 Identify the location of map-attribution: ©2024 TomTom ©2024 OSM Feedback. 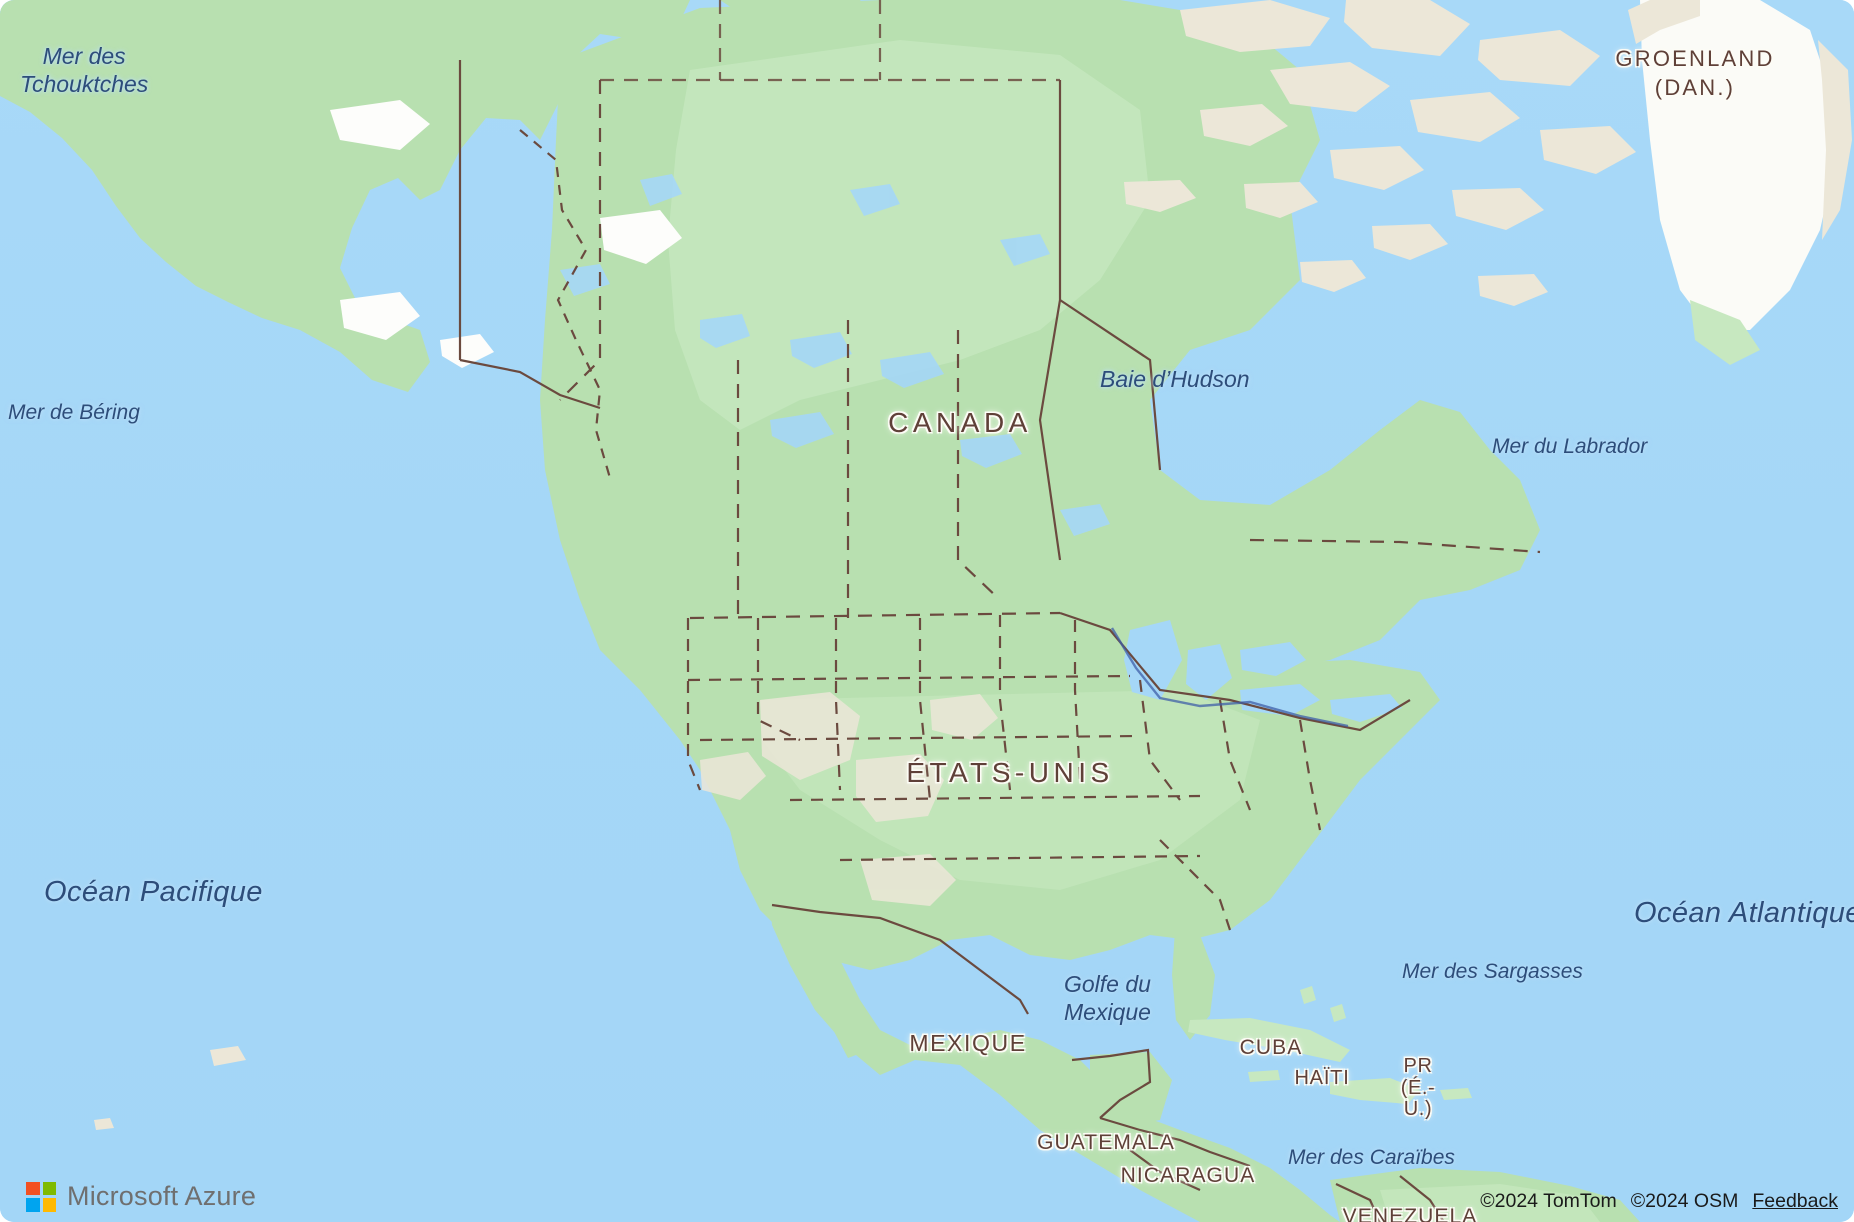
(1659, 1201).